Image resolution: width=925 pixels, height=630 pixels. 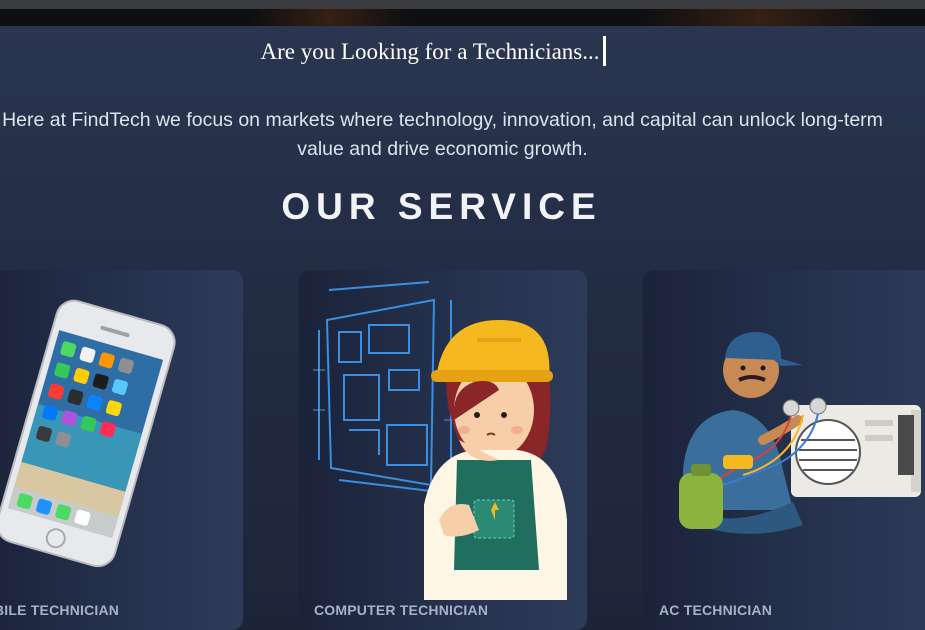 I want to click on engineer-blueprint-illustration, so click(x=440, y=440).